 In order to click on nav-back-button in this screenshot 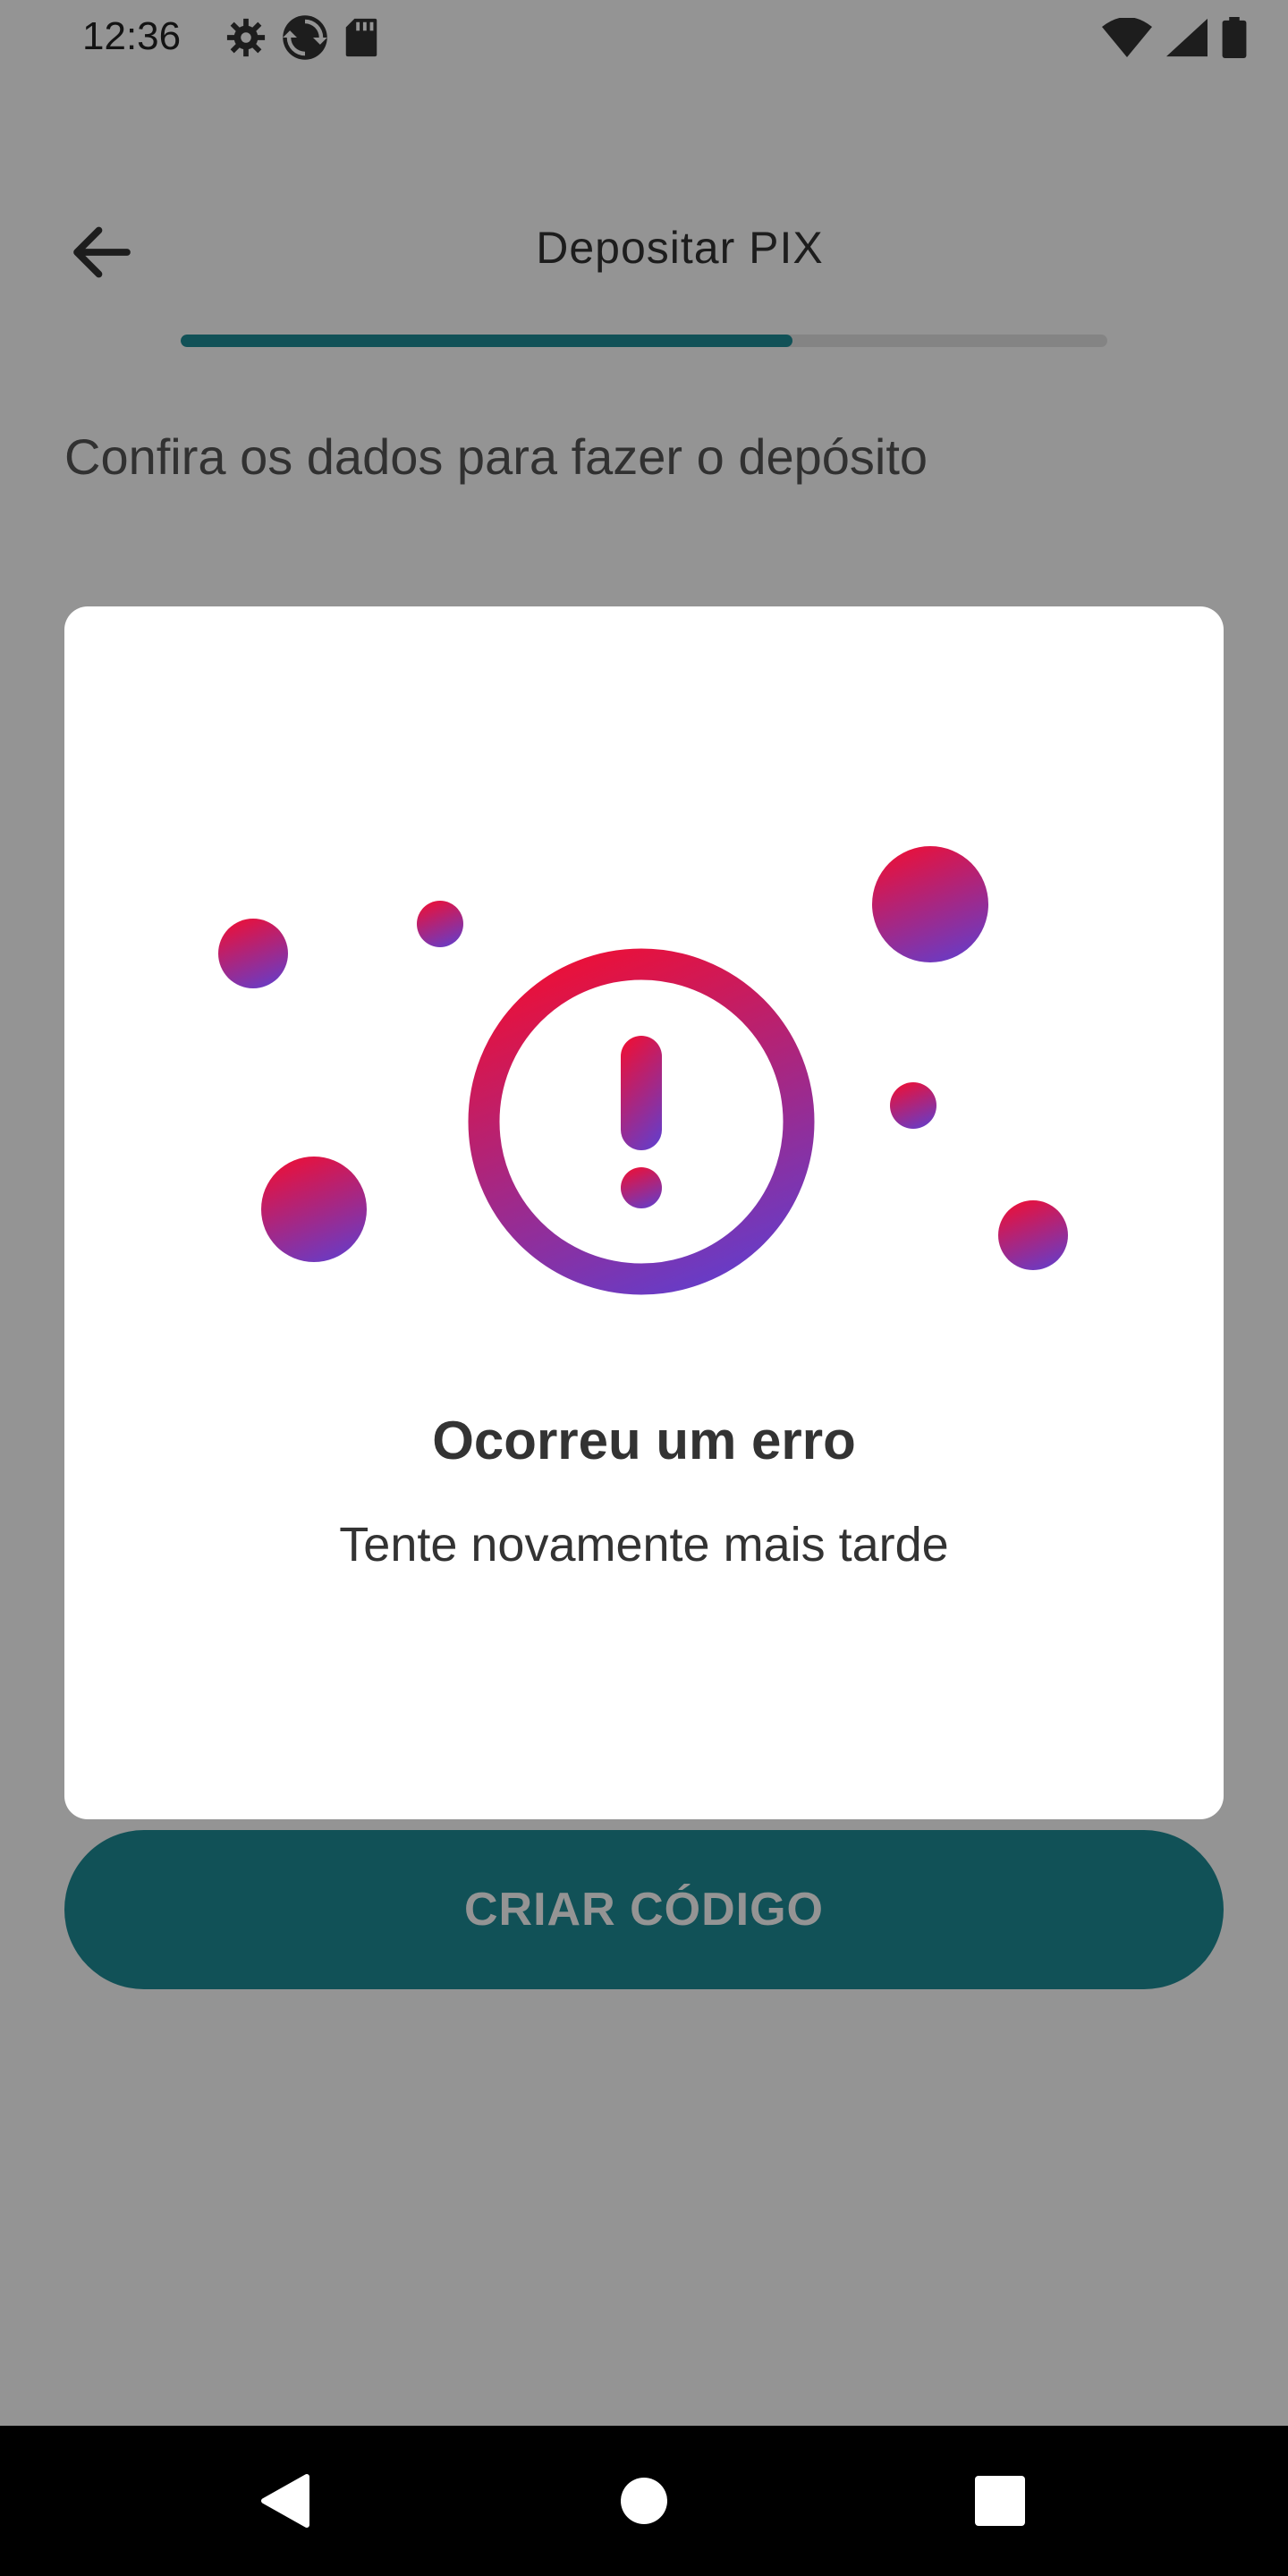, I will do `click(284, 2501)`.